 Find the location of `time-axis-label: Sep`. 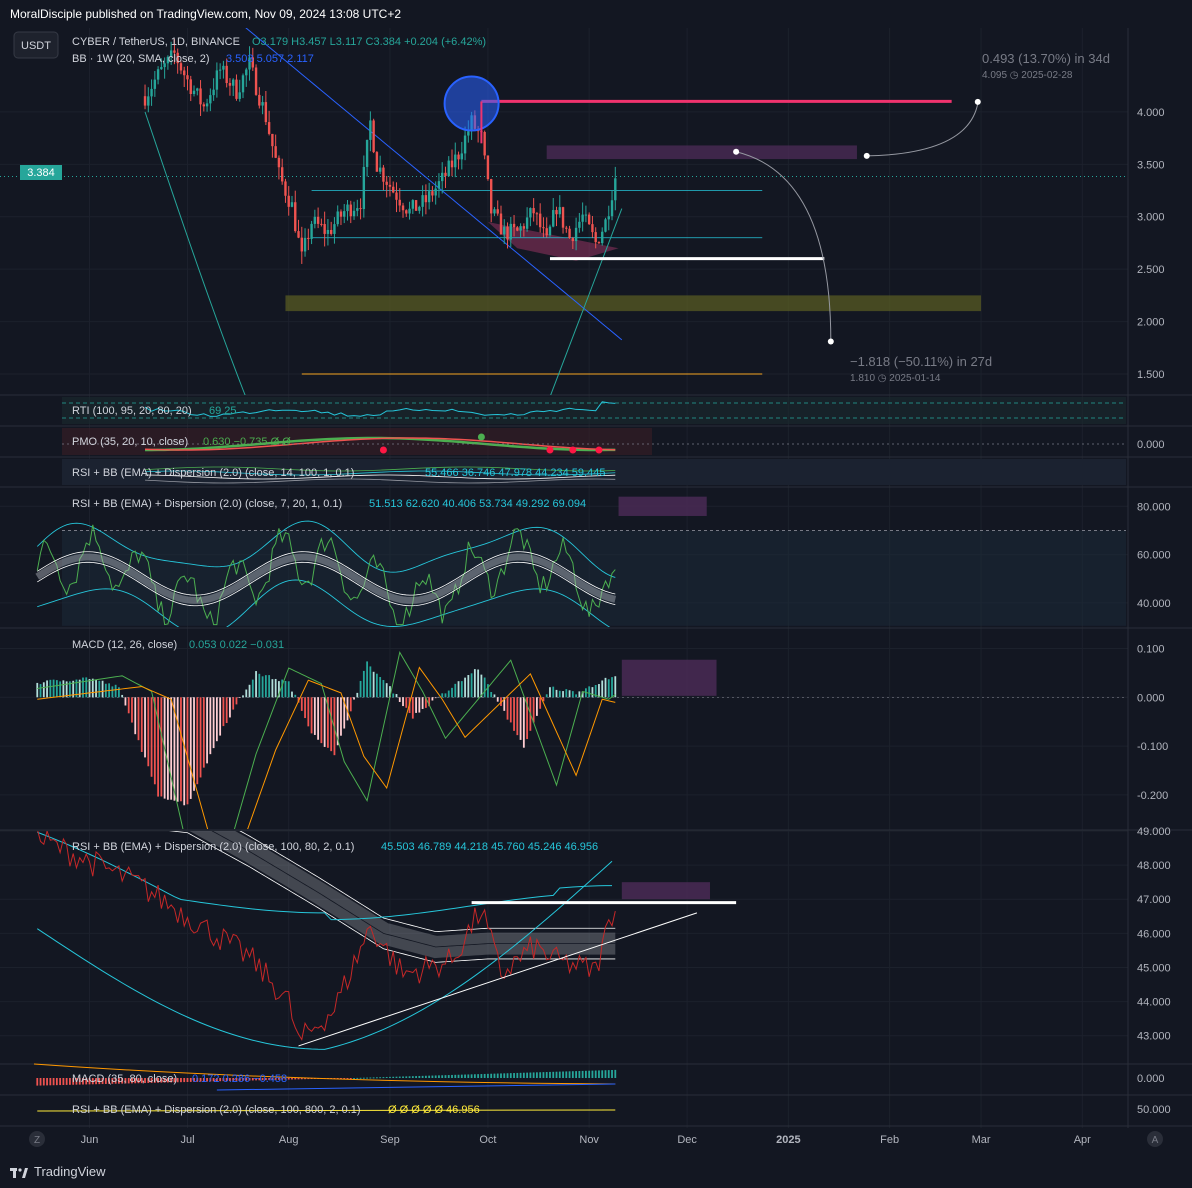

time-axis-label: Sep is located at coordinates (390, 1140).